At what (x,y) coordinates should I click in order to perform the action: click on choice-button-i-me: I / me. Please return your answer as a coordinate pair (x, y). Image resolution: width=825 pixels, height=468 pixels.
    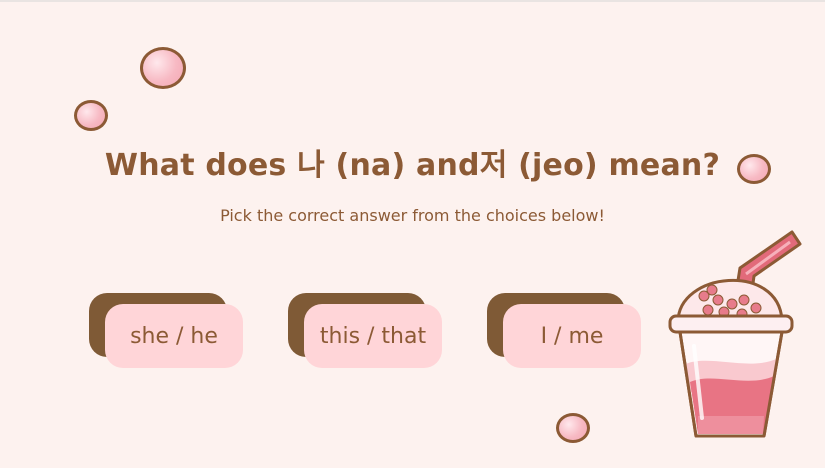
    Looking at the image, I should click on (564, 330).